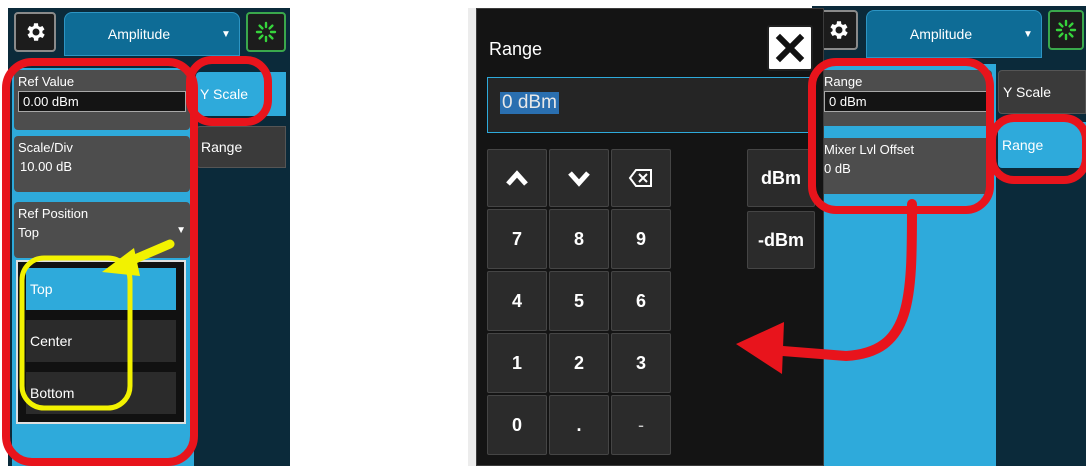 This screenshot has width=1086, height=466. I want to click on unit-dbm-key: dBm, so click(781, 178).